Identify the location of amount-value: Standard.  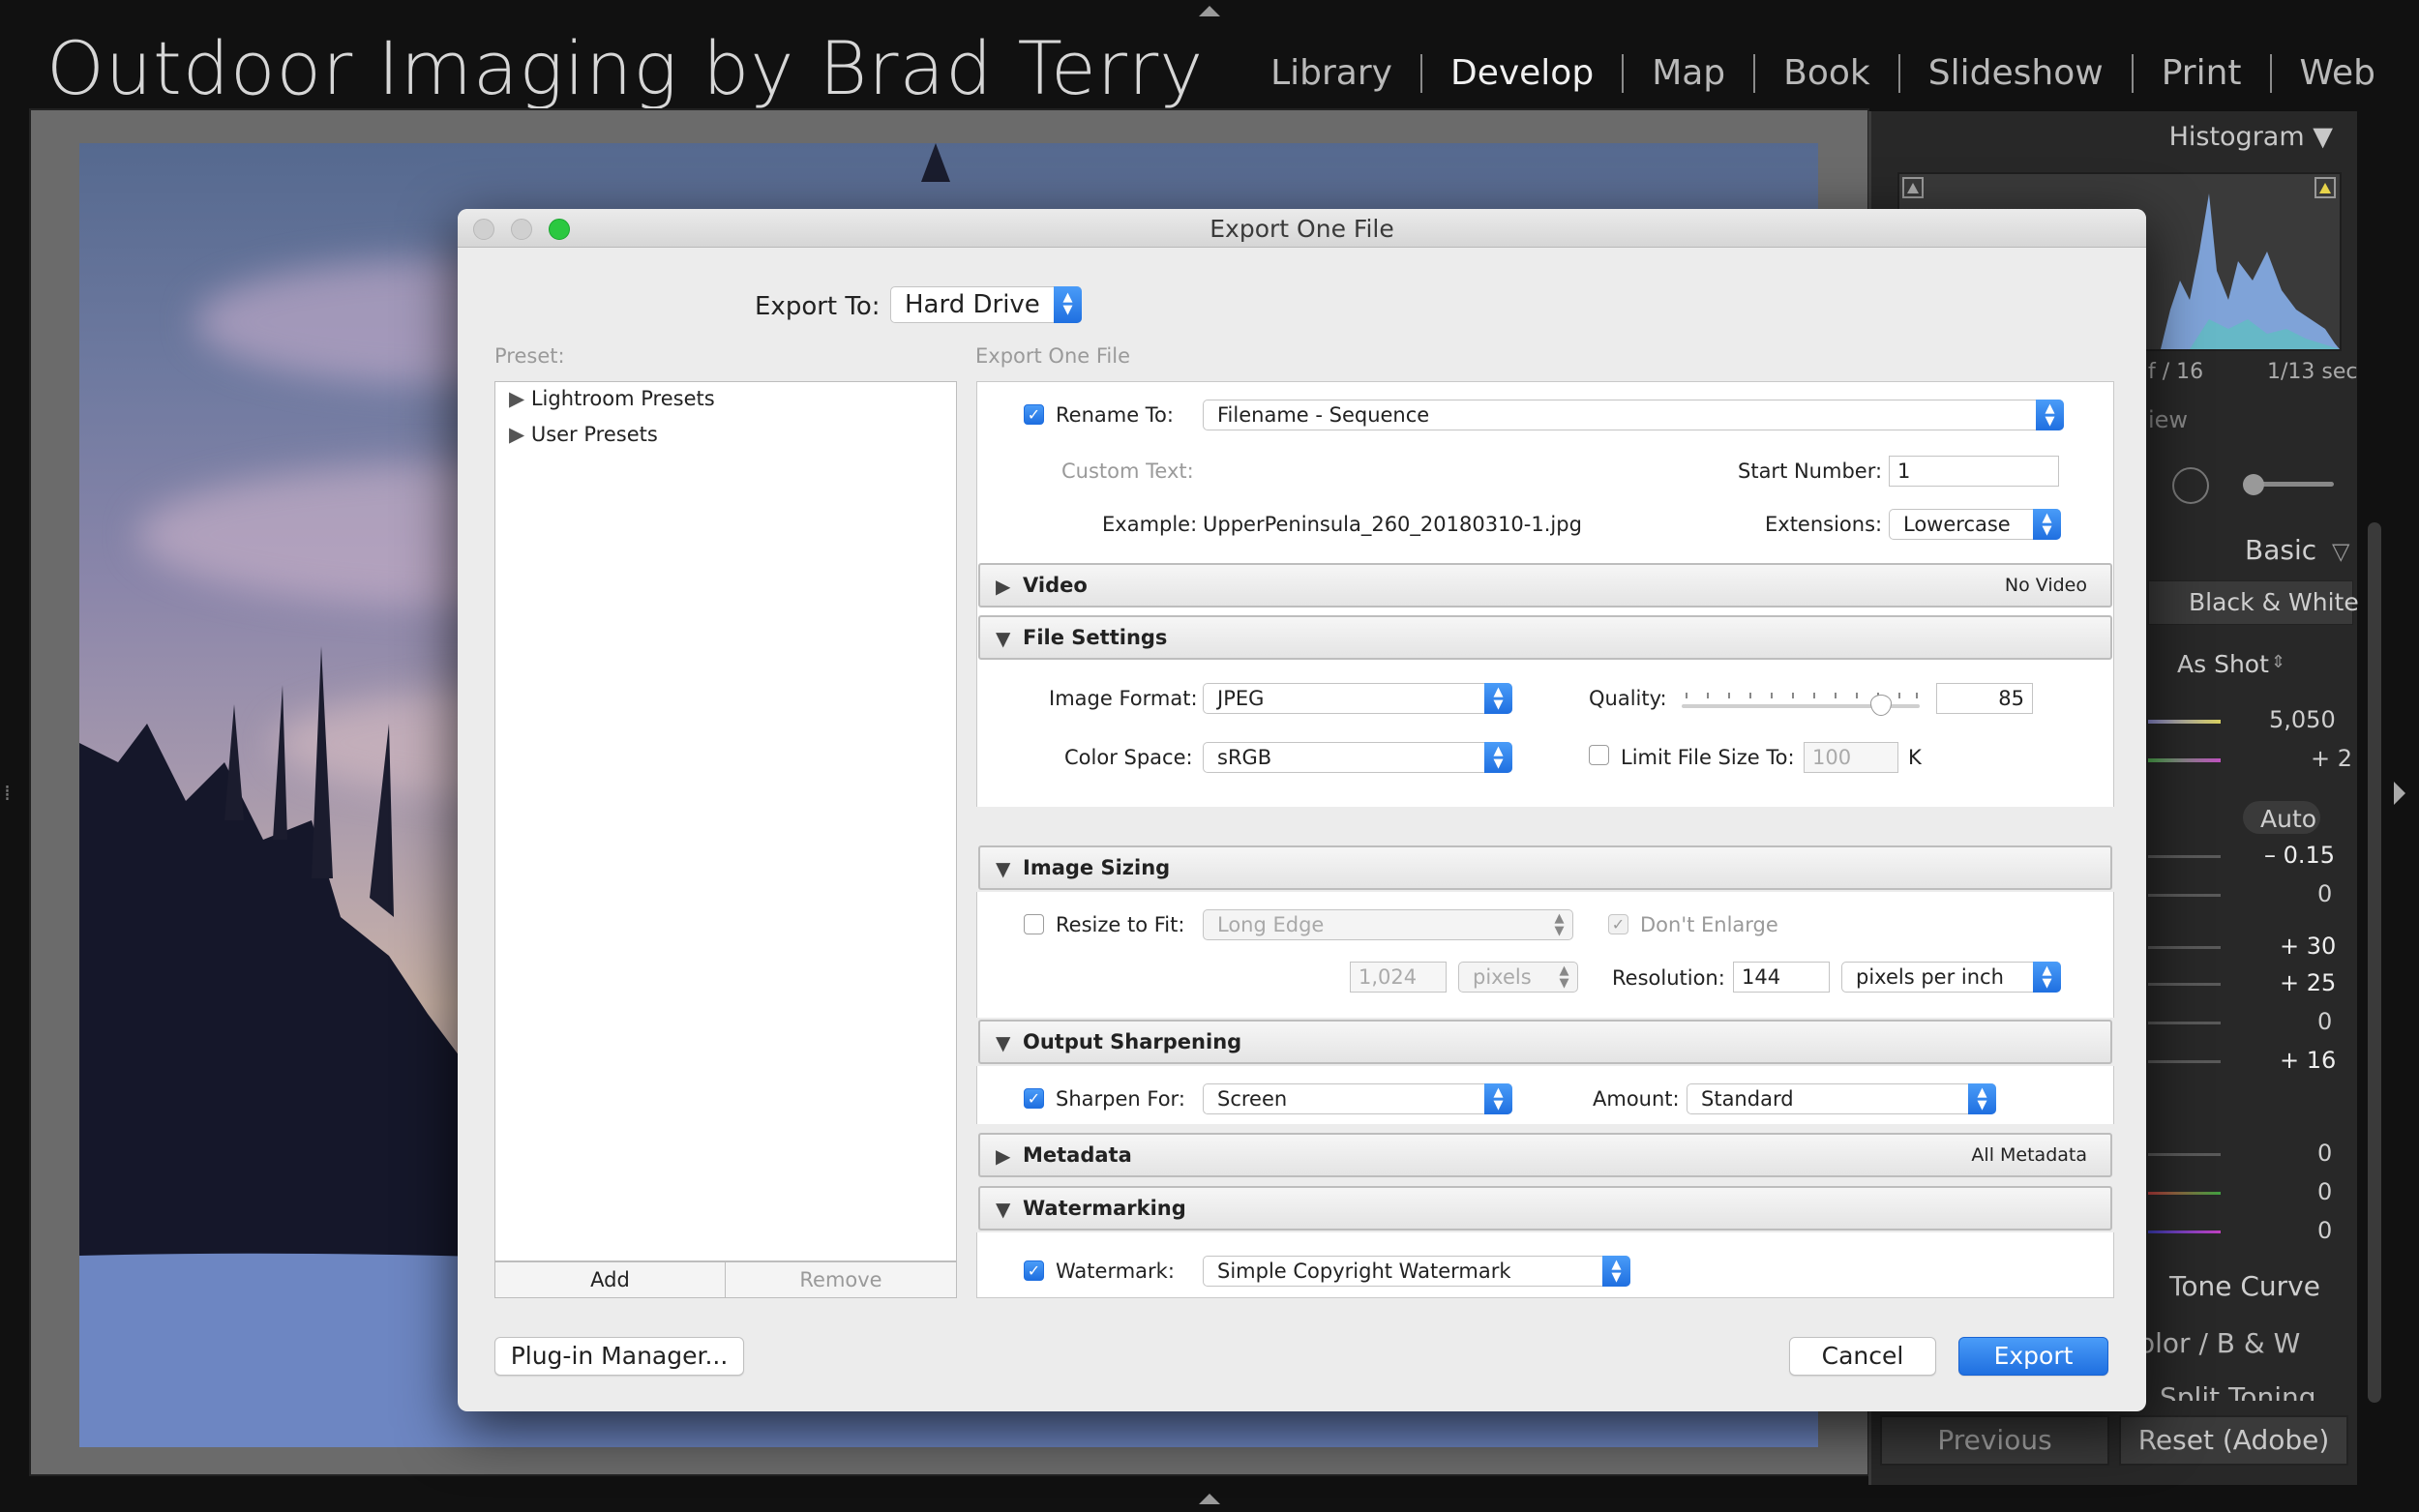
(1747, 1099).